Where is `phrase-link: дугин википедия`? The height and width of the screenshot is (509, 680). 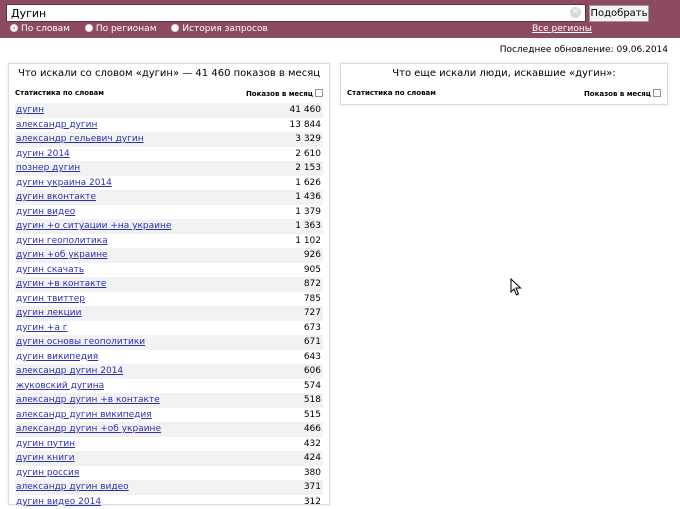
phrase-link: дугин википедия is located at coordinates (56, 357).